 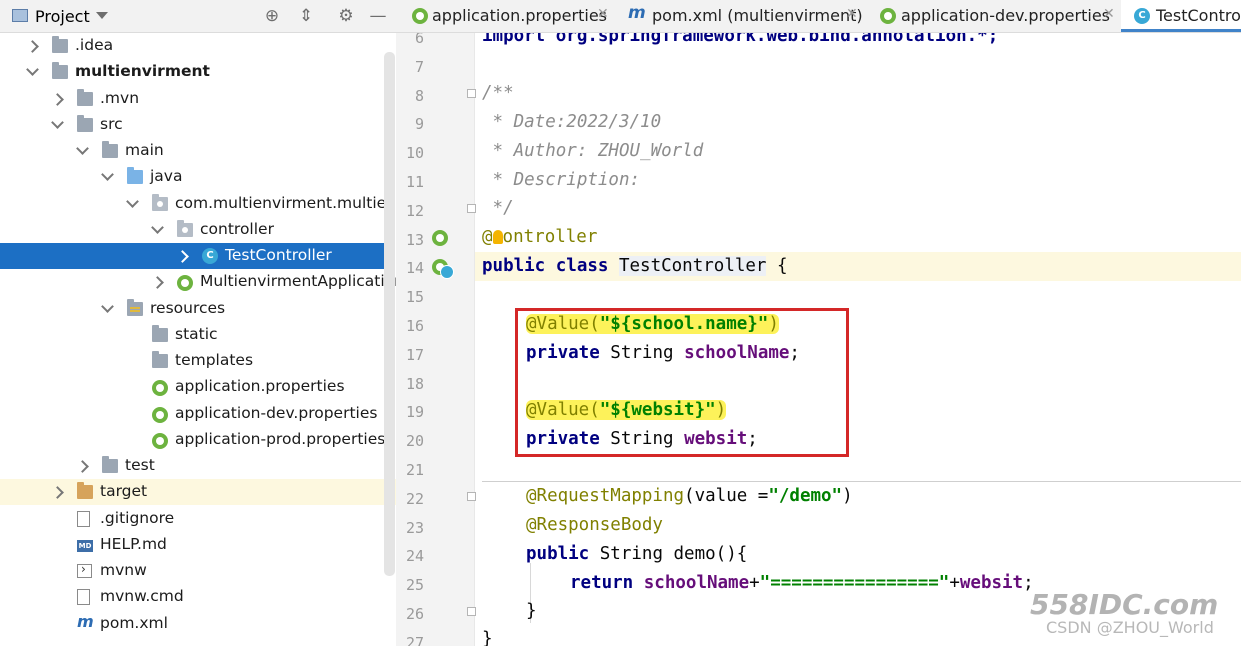 What do you see at coordinates (192, 125) in the screenshot?
I see `tree-item-src: src` at bounding box center [192, 125].